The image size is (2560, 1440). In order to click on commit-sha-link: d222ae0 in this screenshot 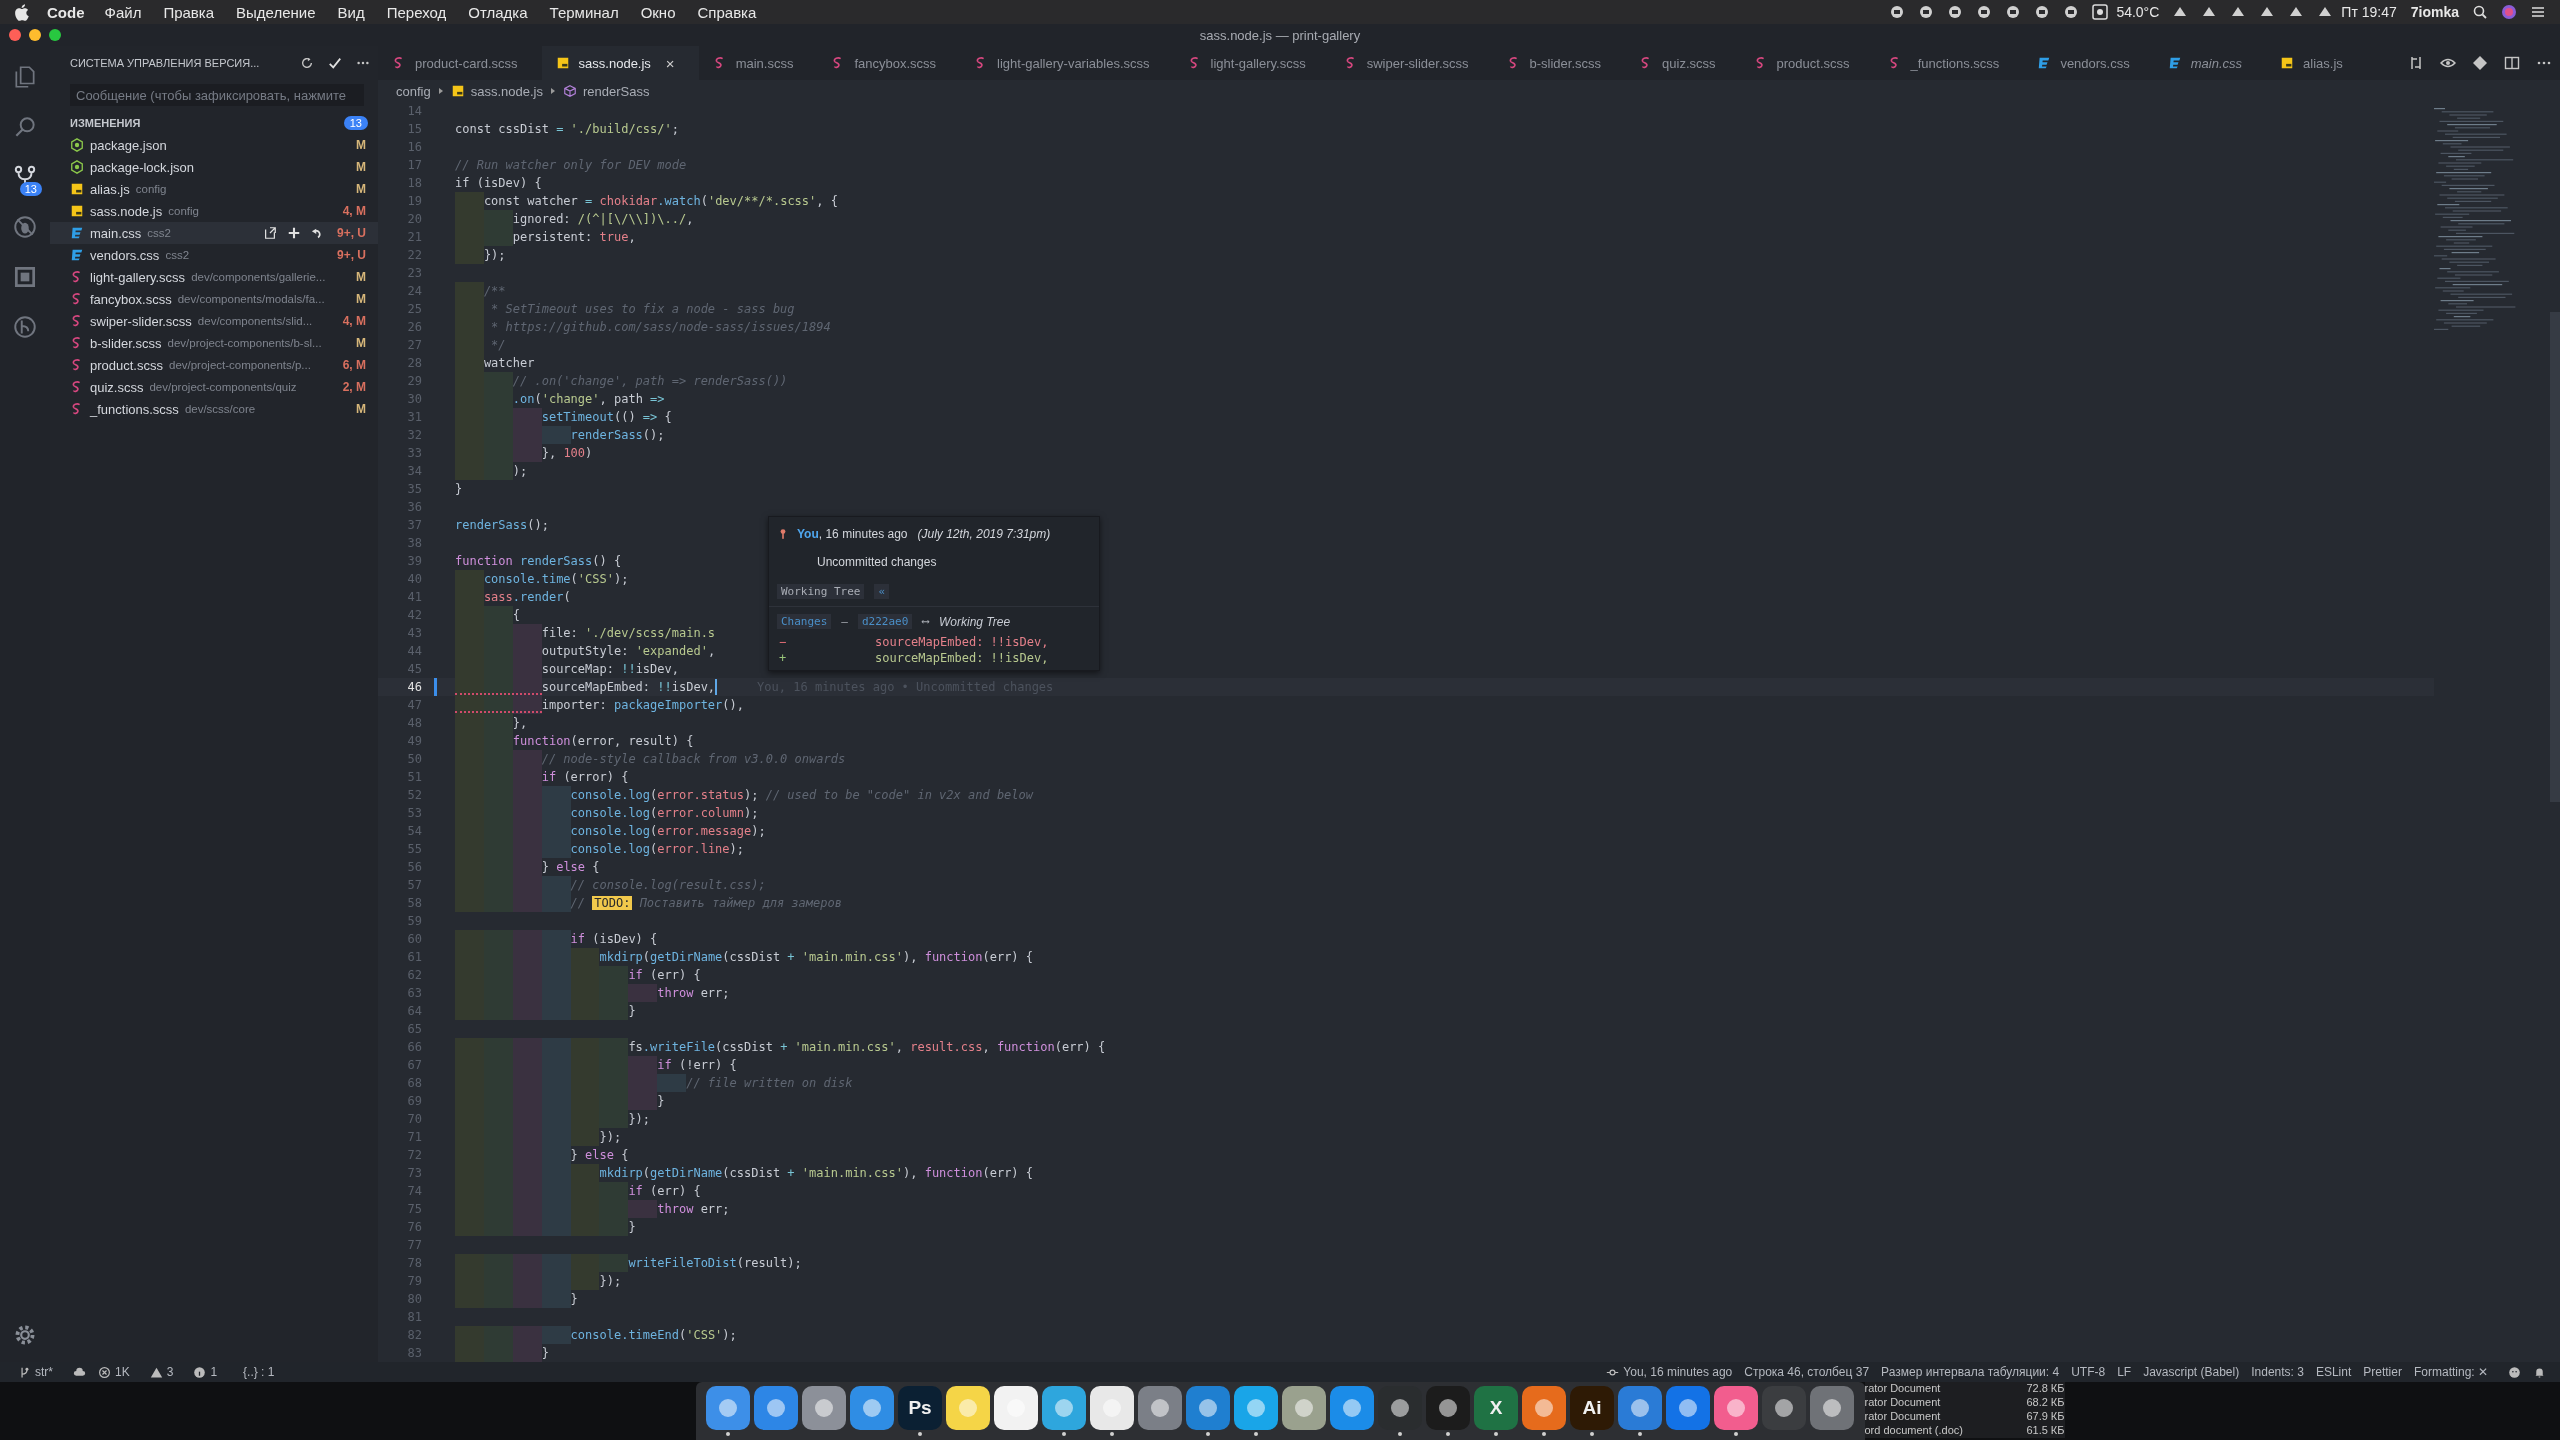, I will do `click(885, 621)`.